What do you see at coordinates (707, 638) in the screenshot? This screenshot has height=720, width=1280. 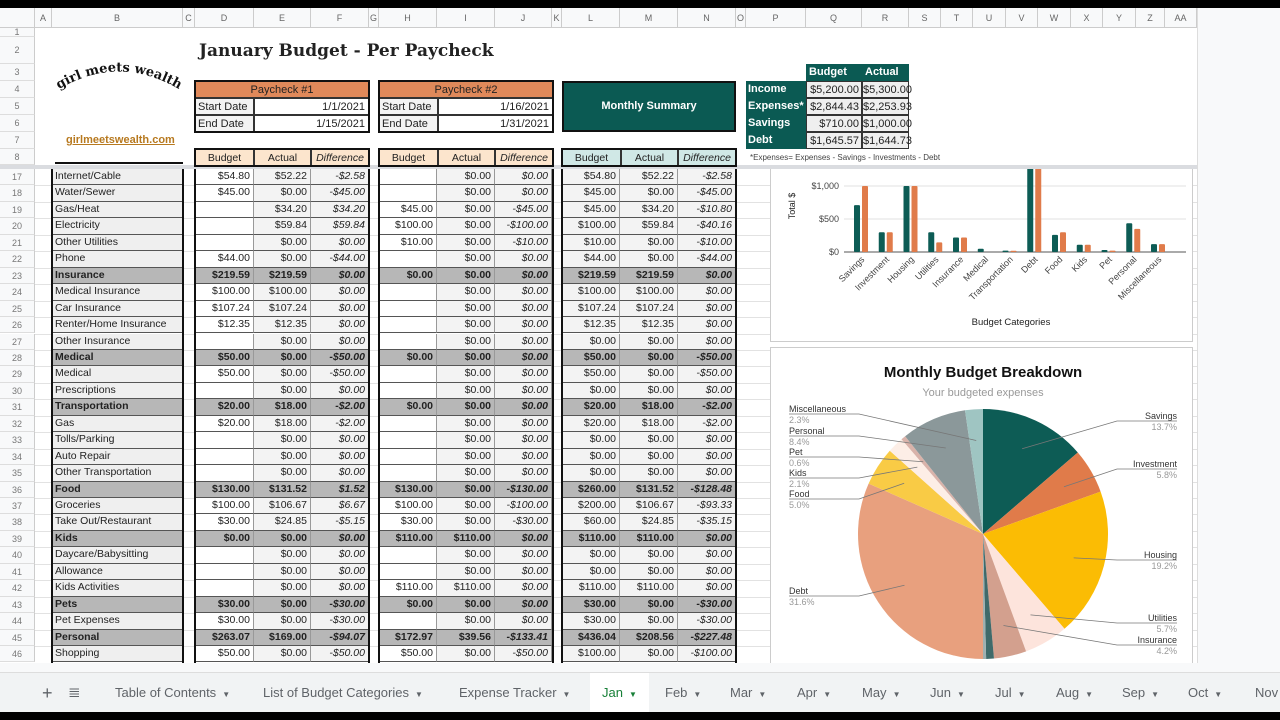 I see `difference-cell: -$227.48` at bounding box center [707, 638].